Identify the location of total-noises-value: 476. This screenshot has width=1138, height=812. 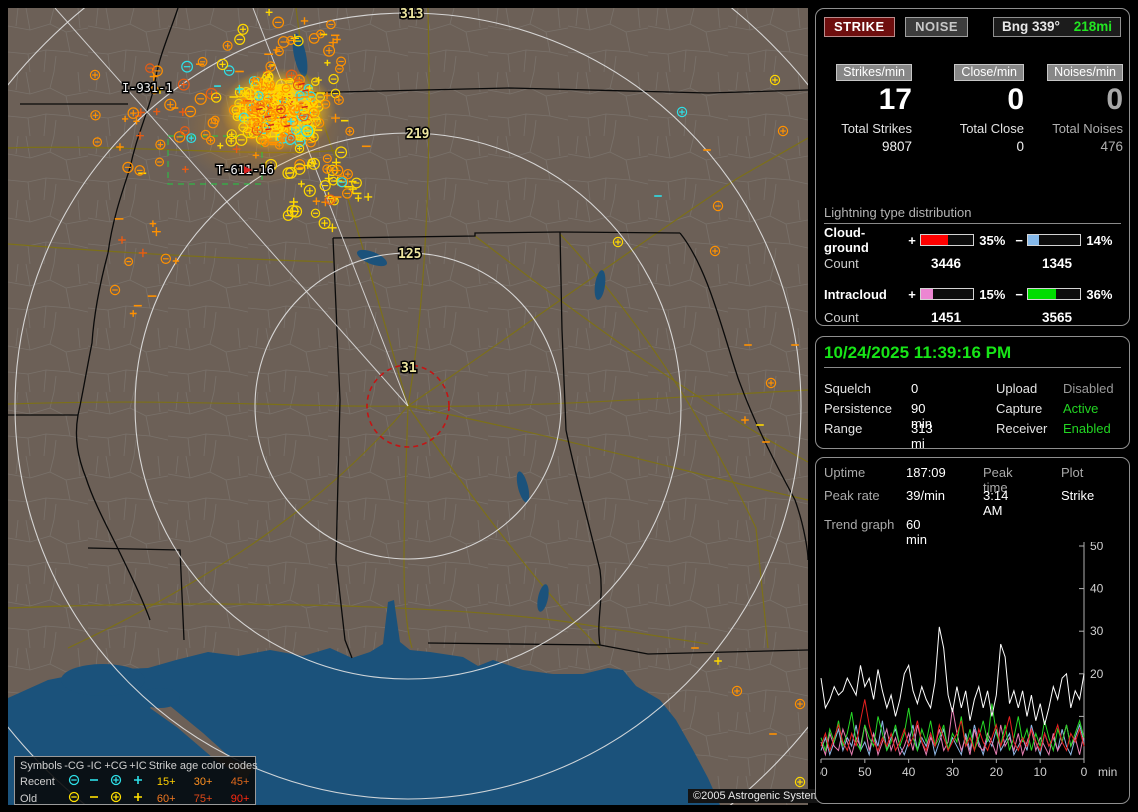
(1111, 146).